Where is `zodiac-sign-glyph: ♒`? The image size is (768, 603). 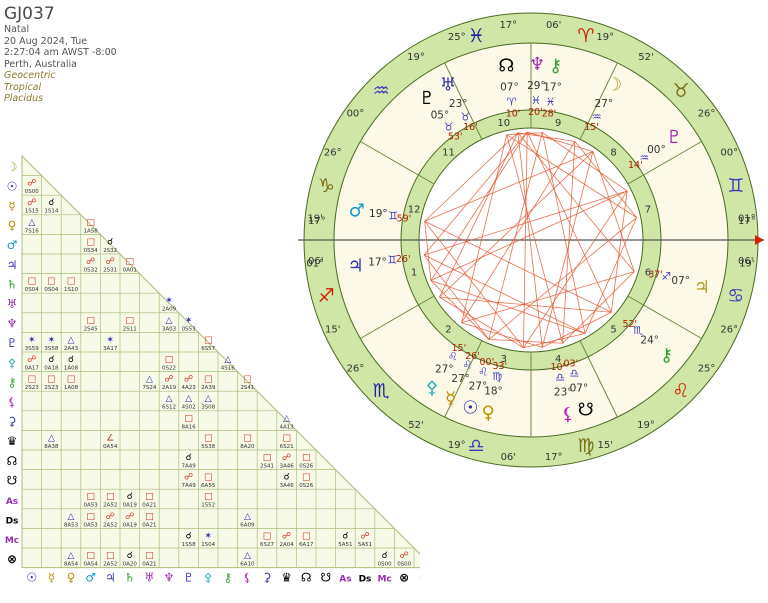 zodiac-sign-glyph: ♒ is located at coordinates (381, 91).